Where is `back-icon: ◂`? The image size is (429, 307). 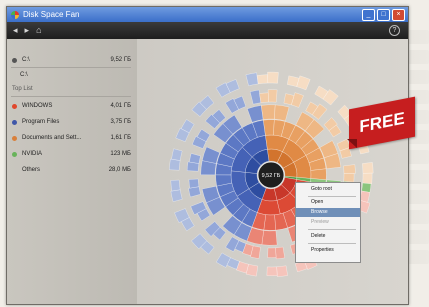 back-icon: ◂ is located at coordinates (15, 30).